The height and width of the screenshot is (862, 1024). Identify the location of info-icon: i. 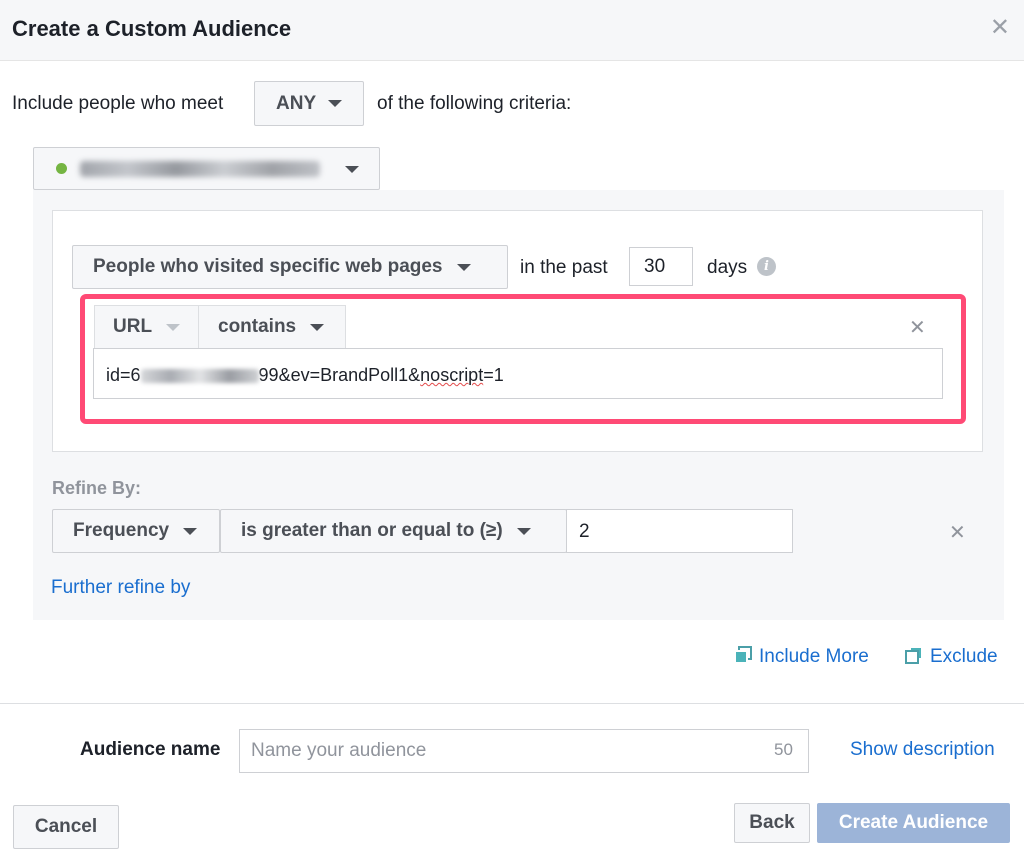
(766, 266).